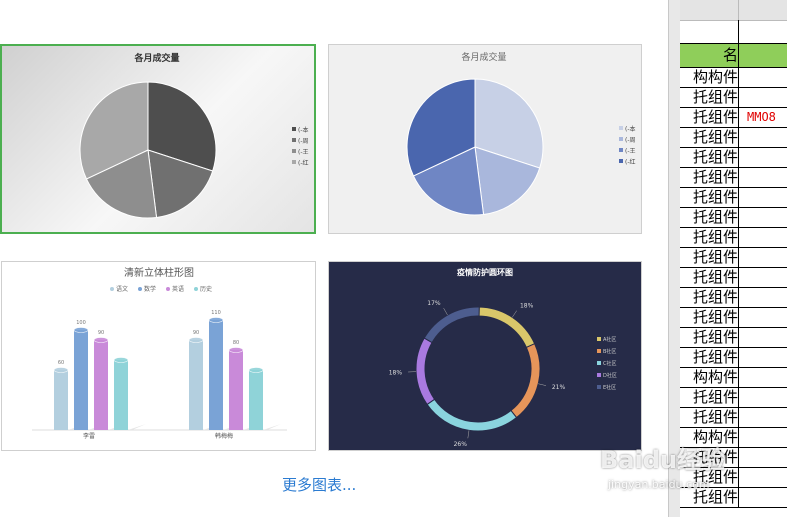 The image size is (787, 517). Describe the element at coordinates (709, 55) in the screenshot. I see `header-cell: 名` at that location.